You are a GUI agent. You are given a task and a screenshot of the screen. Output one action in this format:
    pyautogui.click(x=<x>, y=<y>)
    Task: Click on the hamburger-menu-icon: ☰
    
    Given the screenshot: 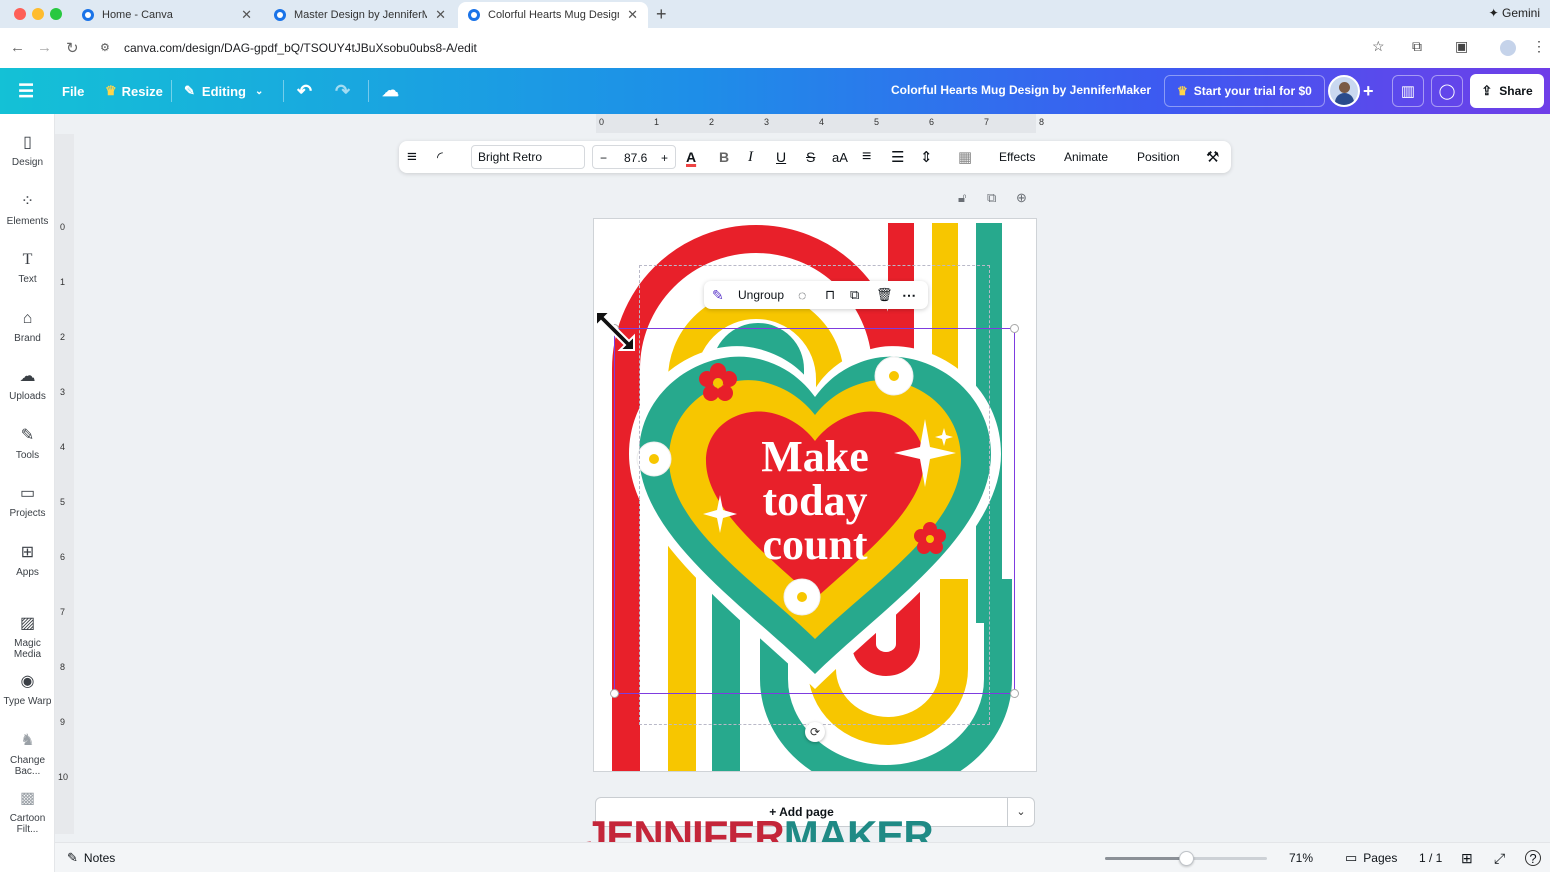 What is the action you would take?
    pyautogui.click(x=26, y=91)
    